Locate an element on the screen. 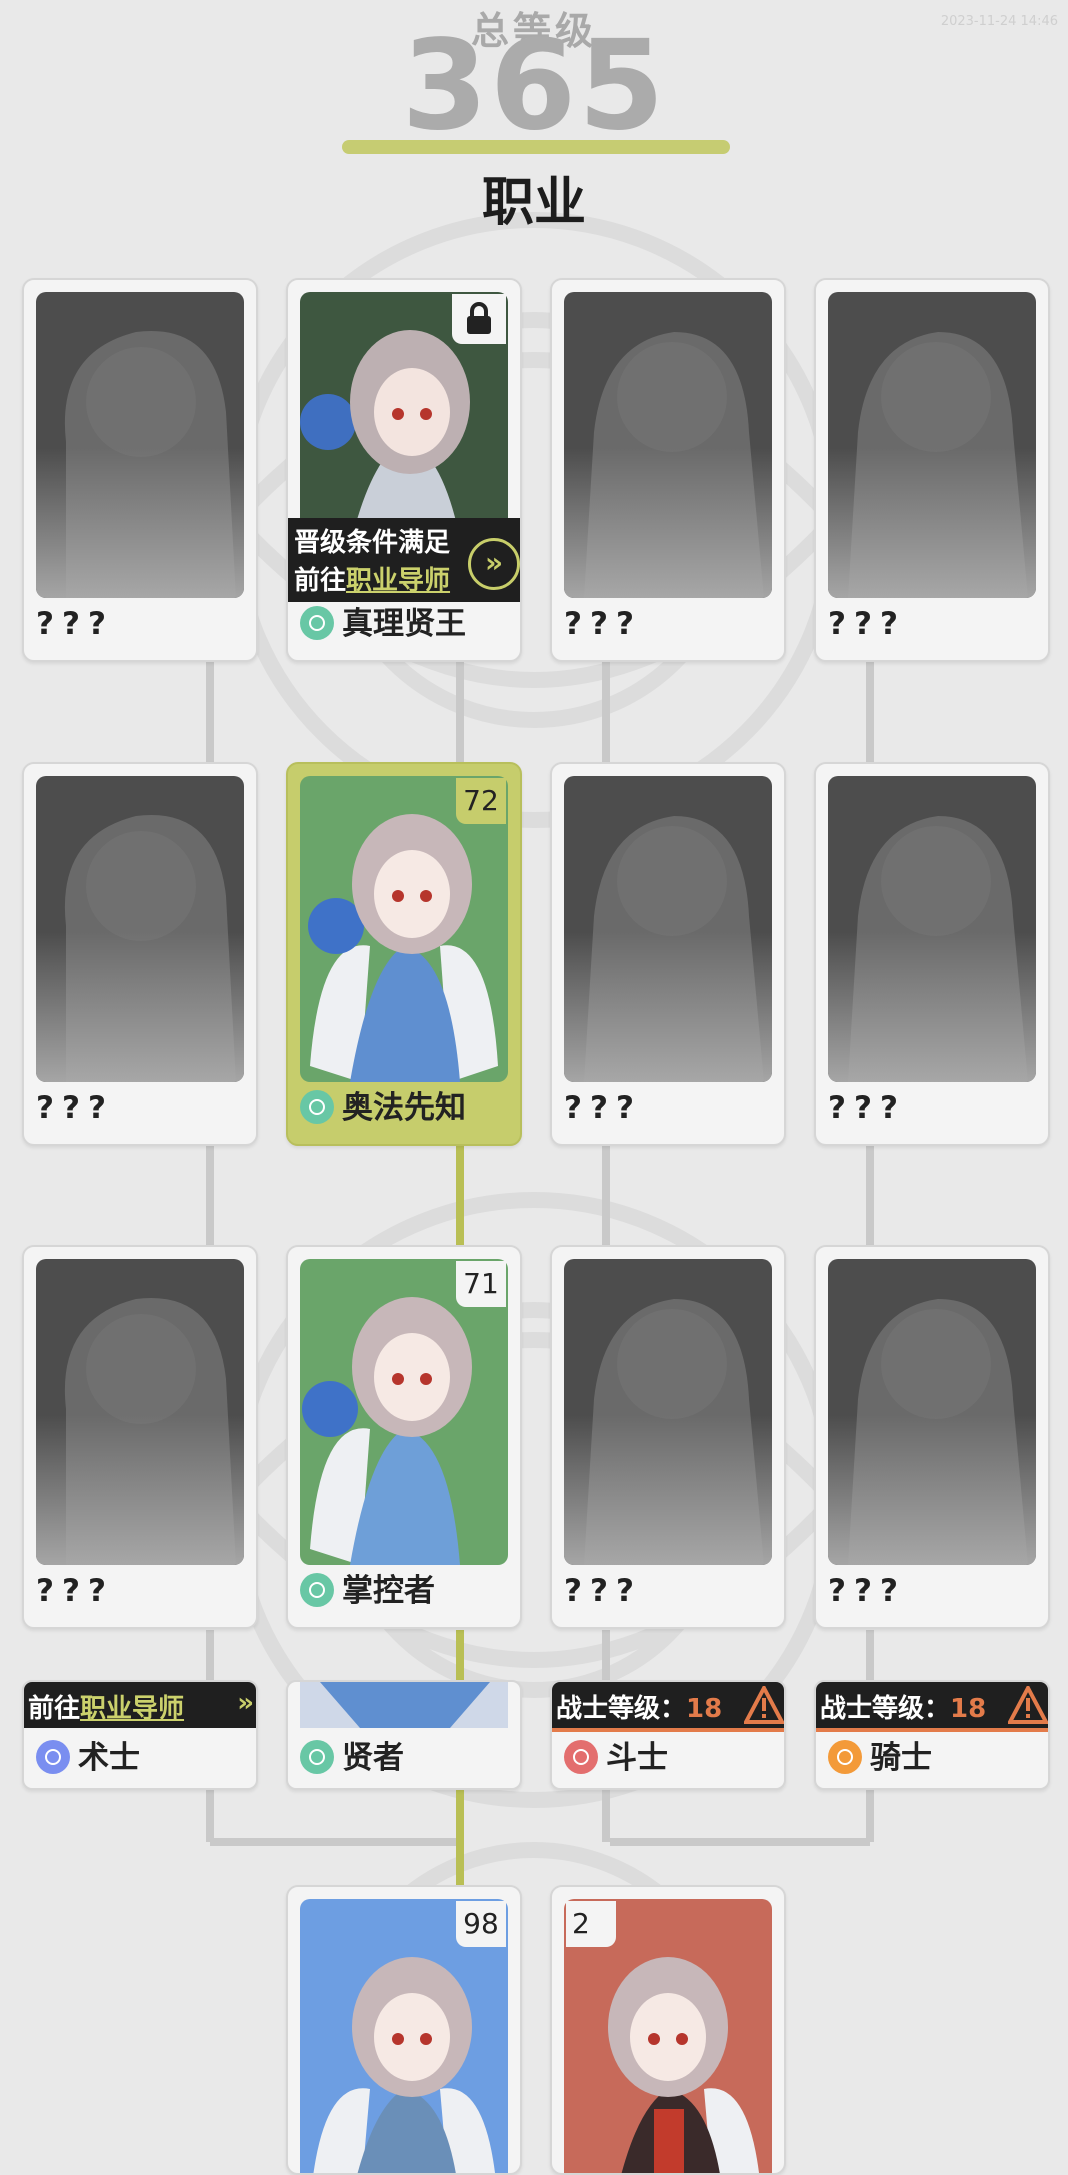  promotion-goto-text: 前往职业导师 is located at coordinates (372, 581).